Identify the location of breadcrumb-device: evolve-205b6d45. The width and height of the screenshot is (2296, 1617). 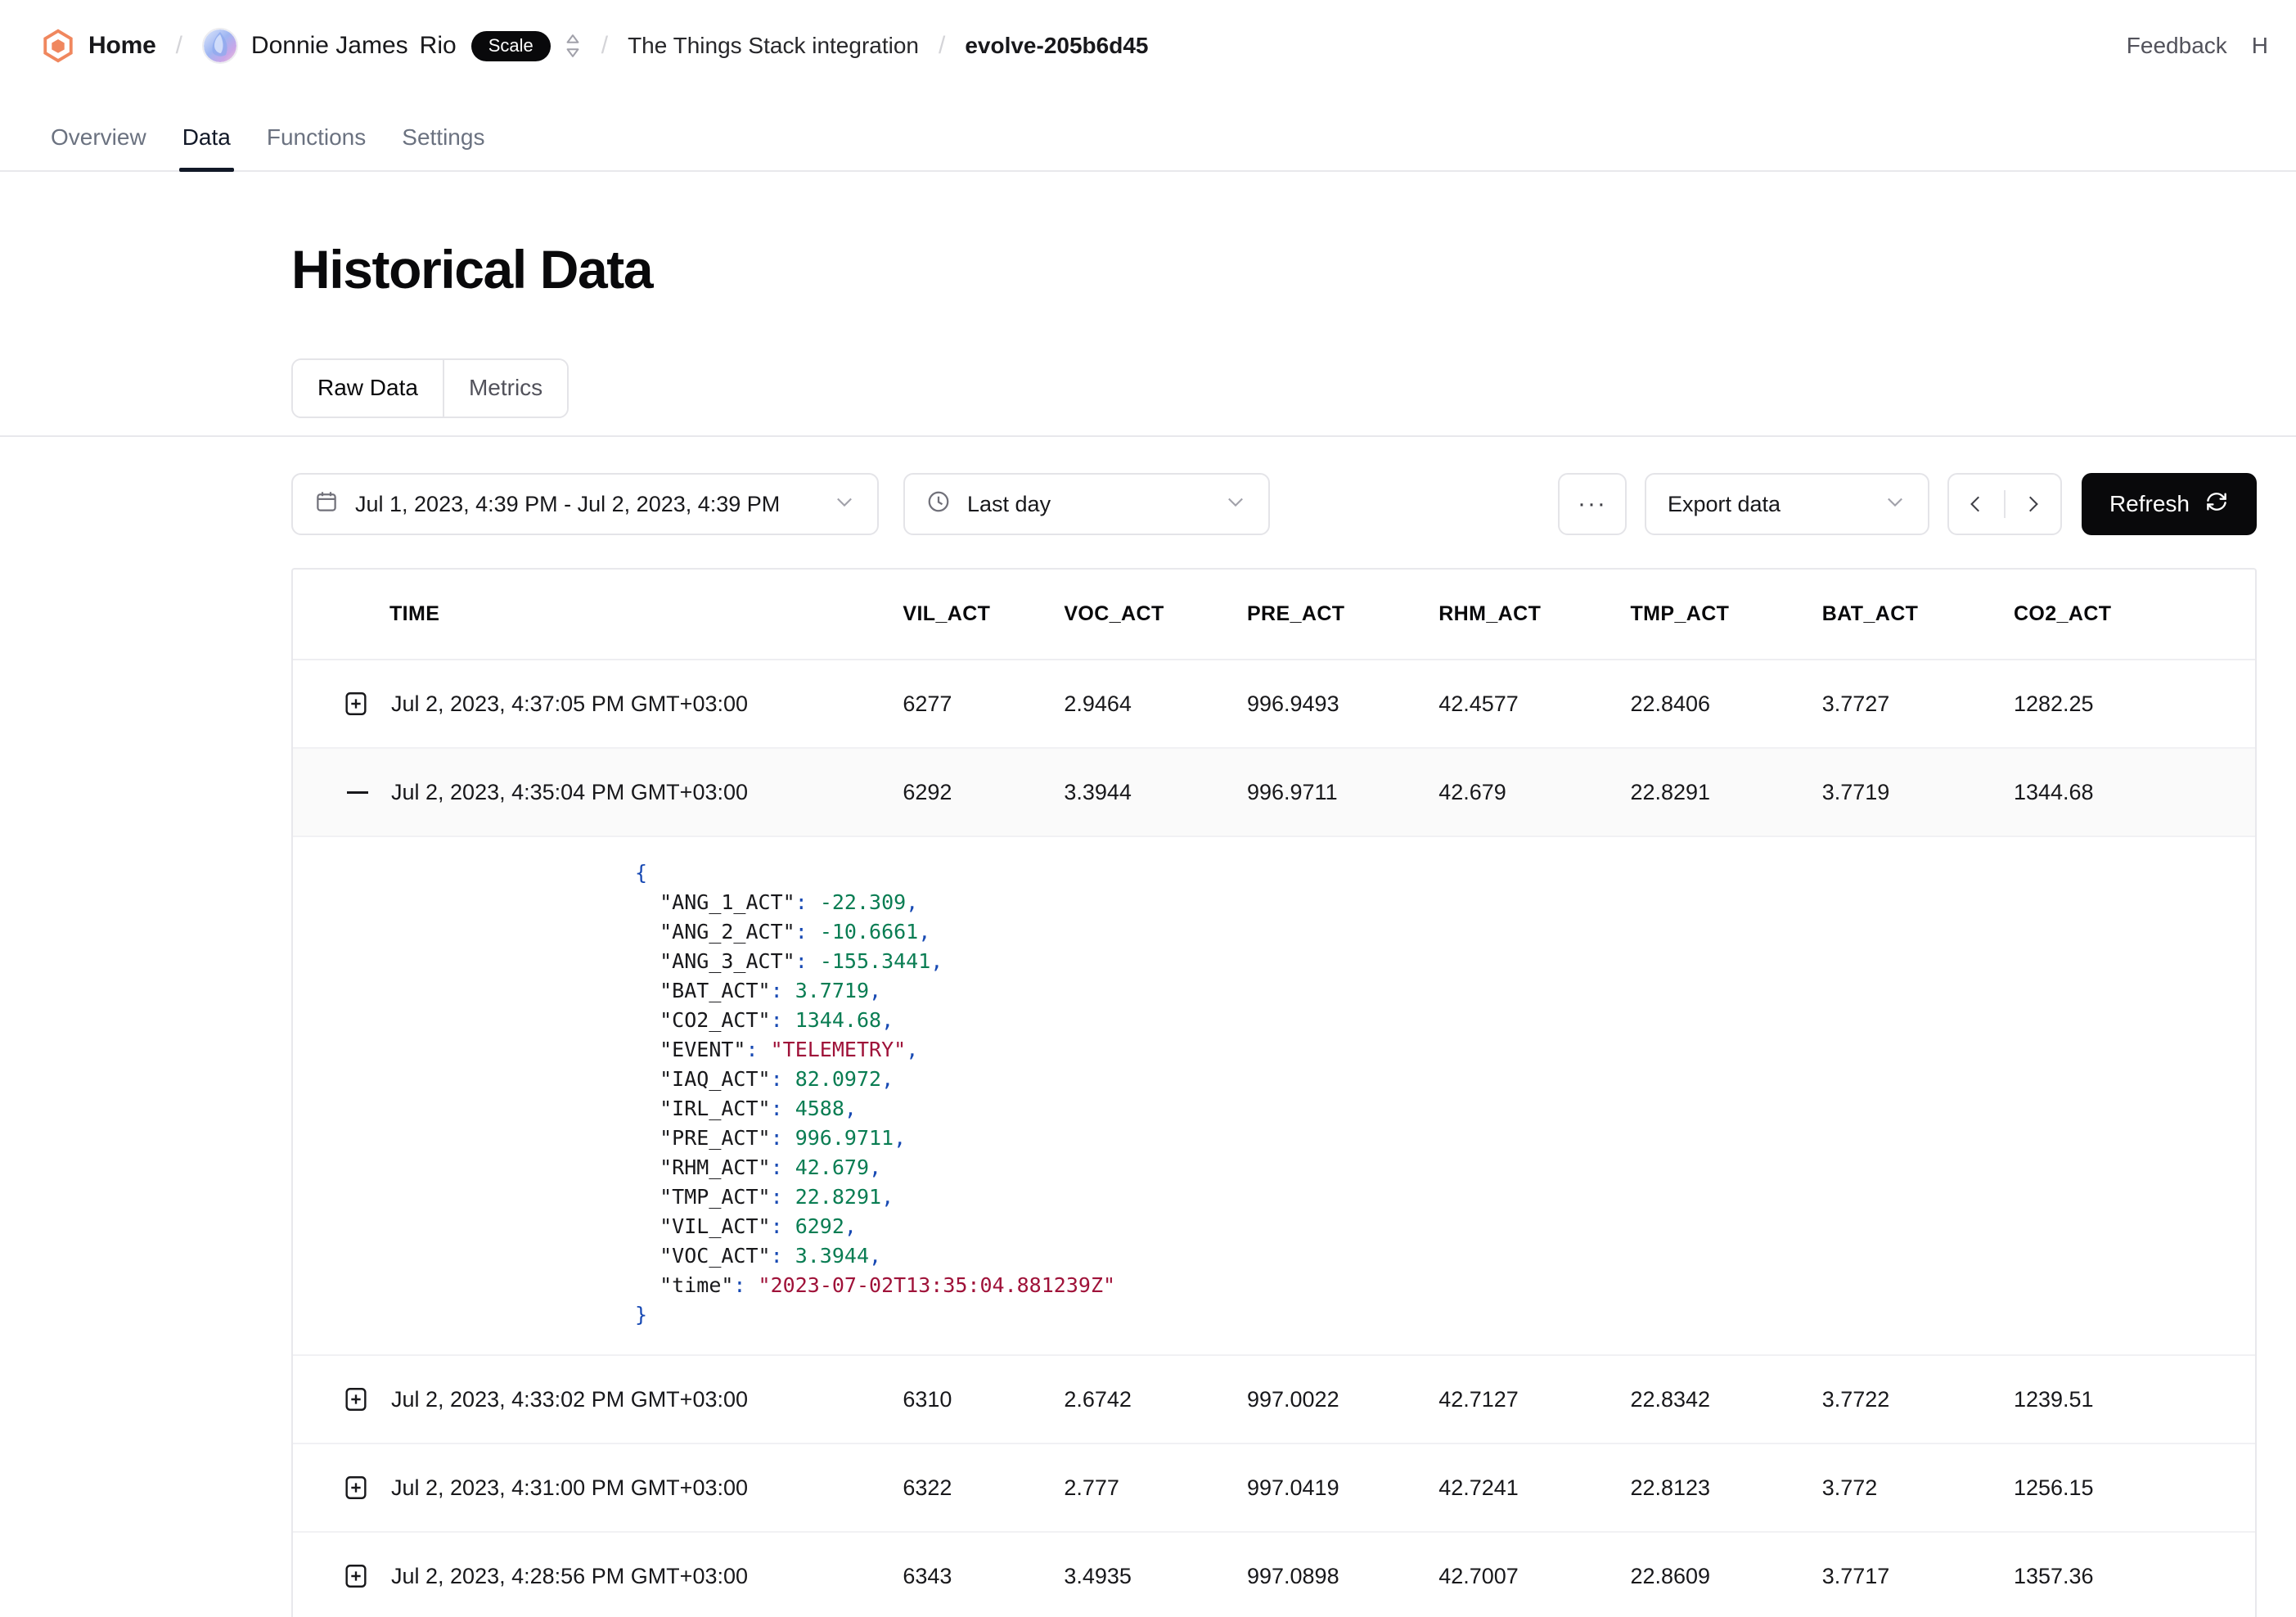
(1056, 46).